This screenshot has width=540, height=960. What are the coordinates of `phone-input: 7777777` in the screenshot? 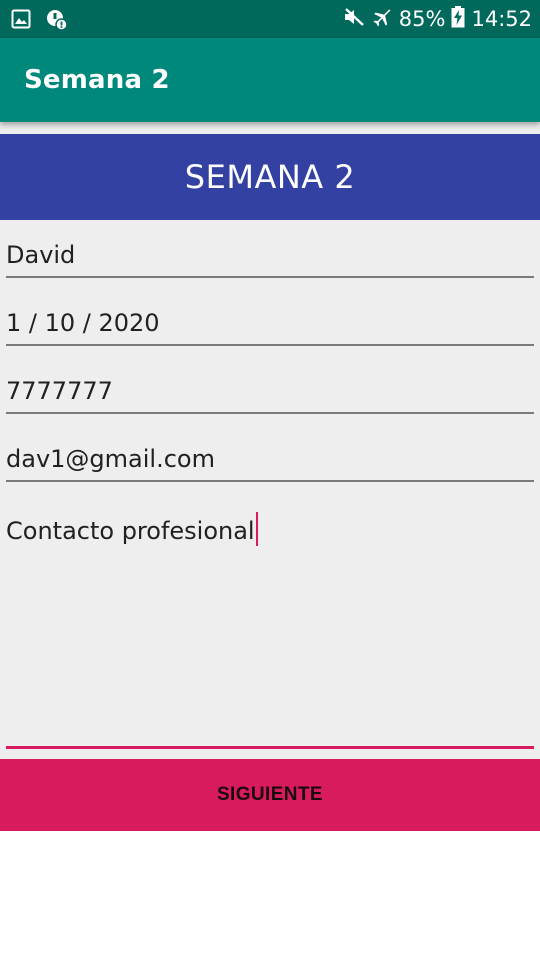 It's located at (270, 395).